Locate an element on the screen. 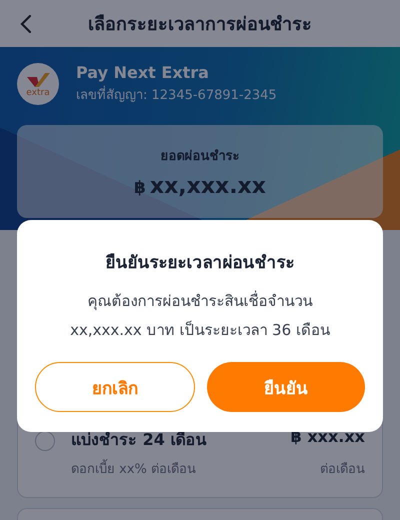 The width and height of the screenshot is (400, 520). option-amount: ฿ xxx.xx is located at coordinates (327, 437).